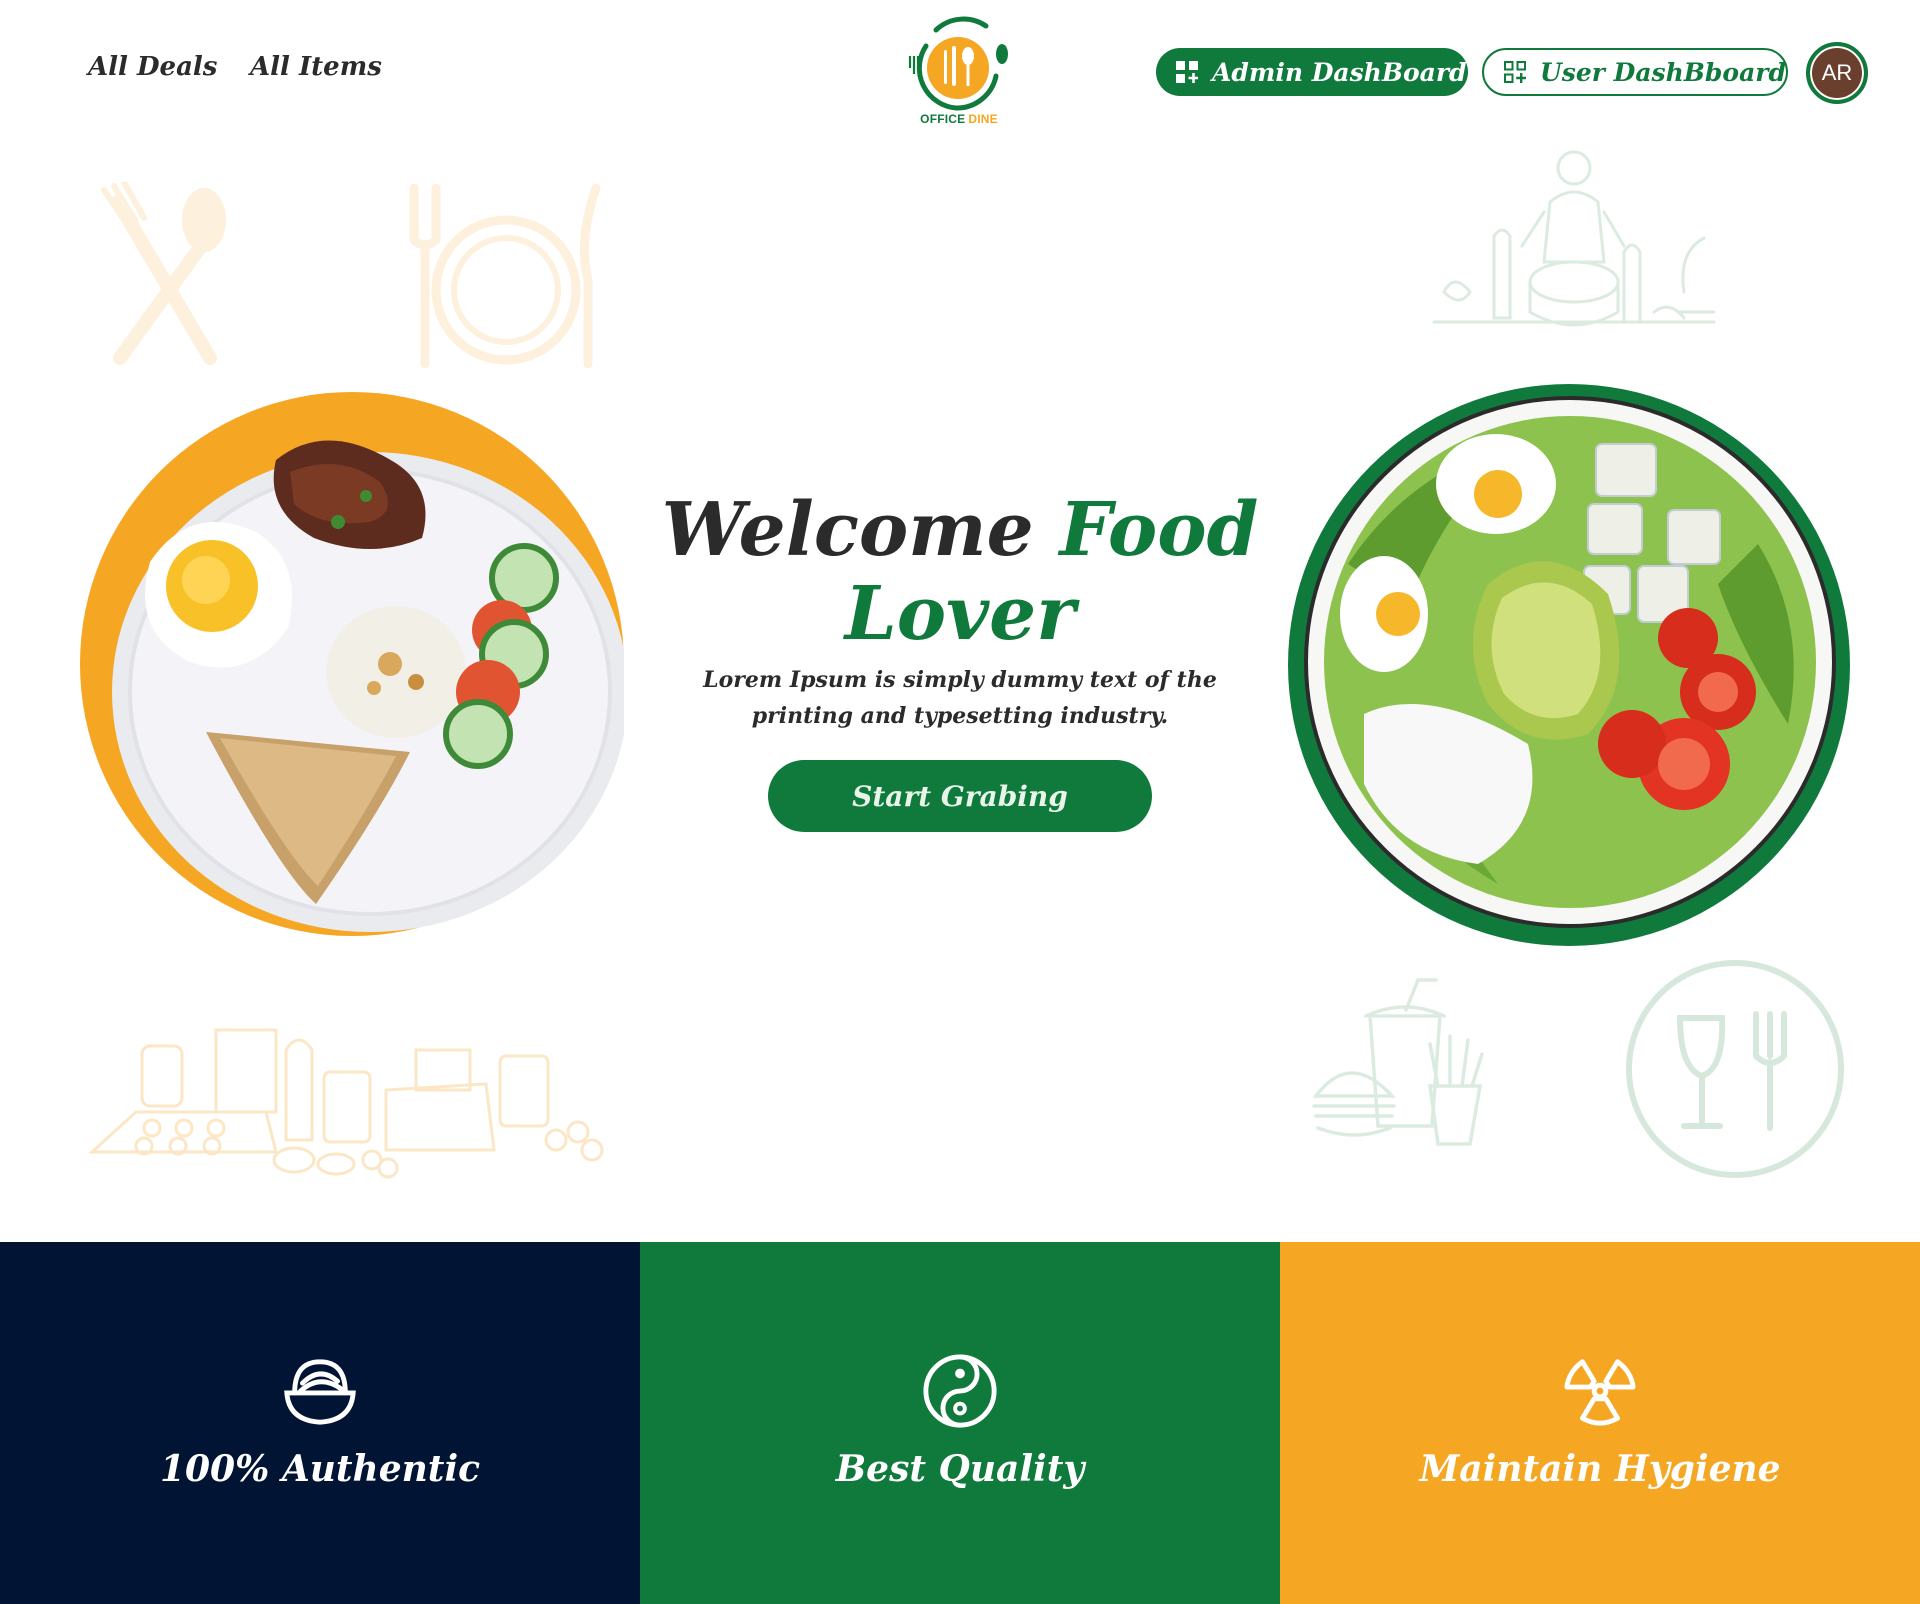 This screenshot has width=1920, height=1604. What do you see at coordinates (943, 119) in the screenshot?
I see `logo-word-office: OFFICE` at bounding box center [943, 119].